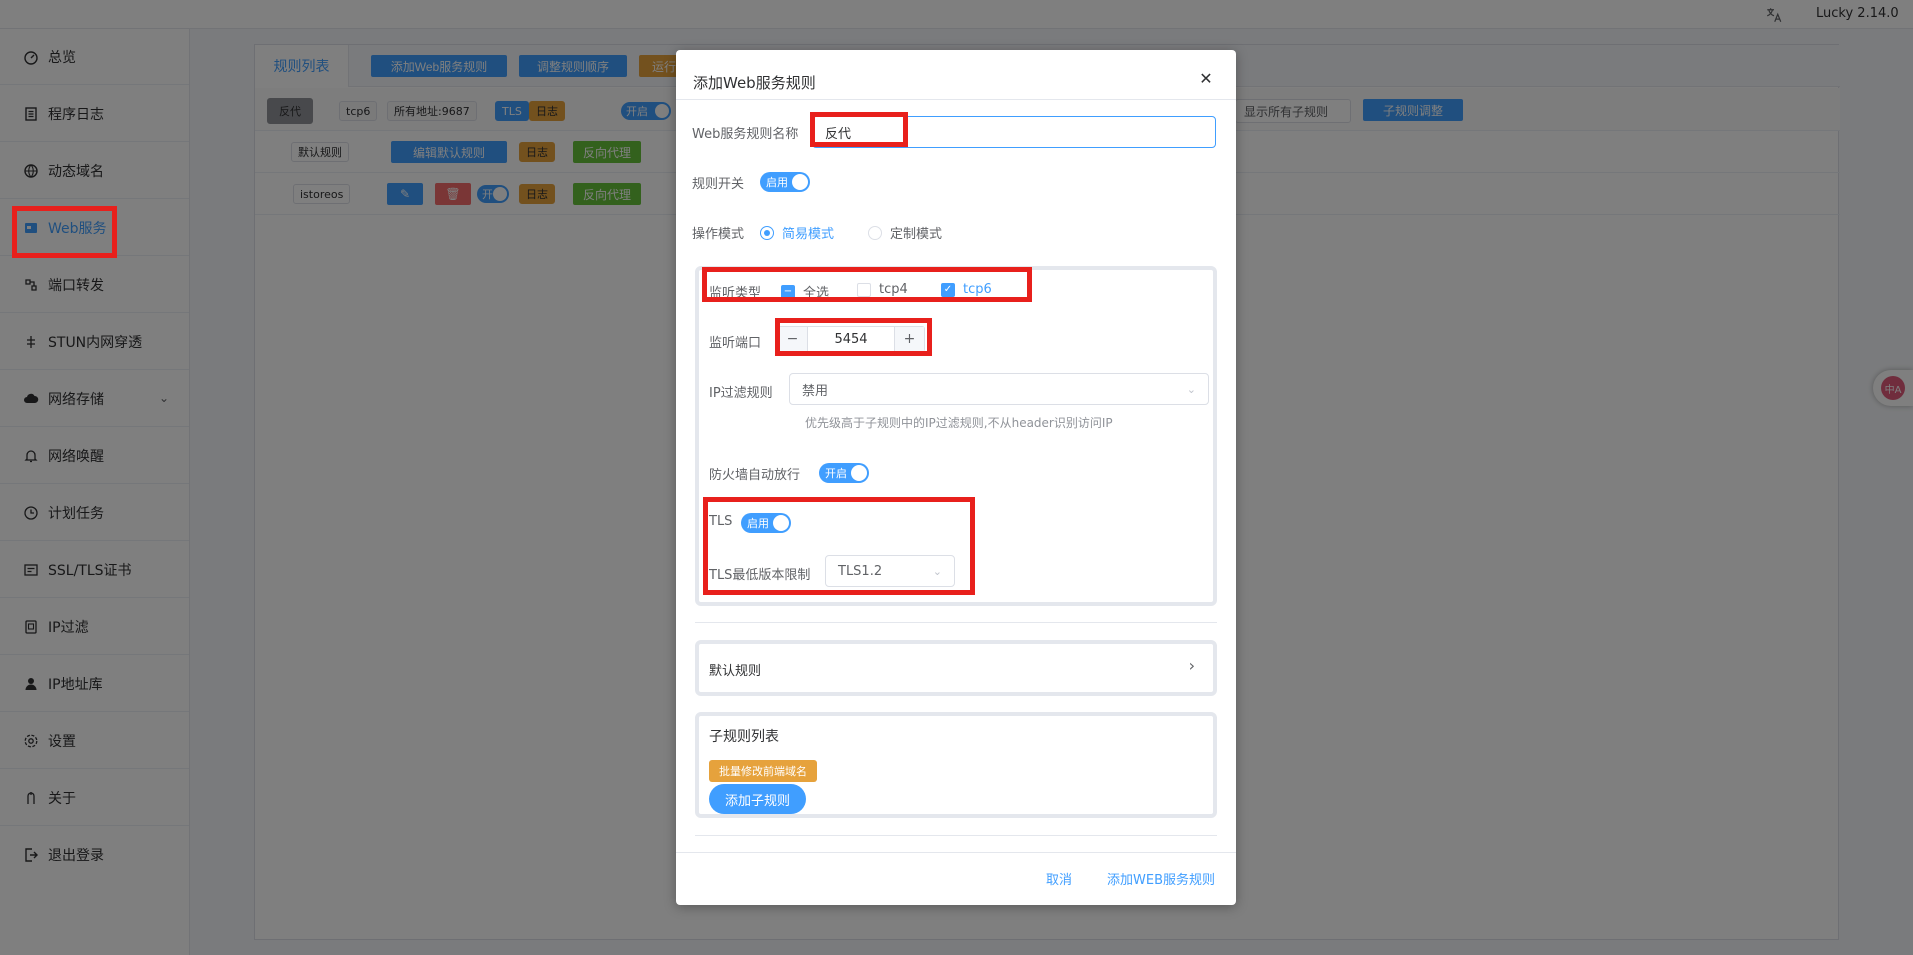  What do you see at coordinates (808, 234) in the screenshot?
I see `mode-simple-label: 简易模式` at bounding box center [808, 234].